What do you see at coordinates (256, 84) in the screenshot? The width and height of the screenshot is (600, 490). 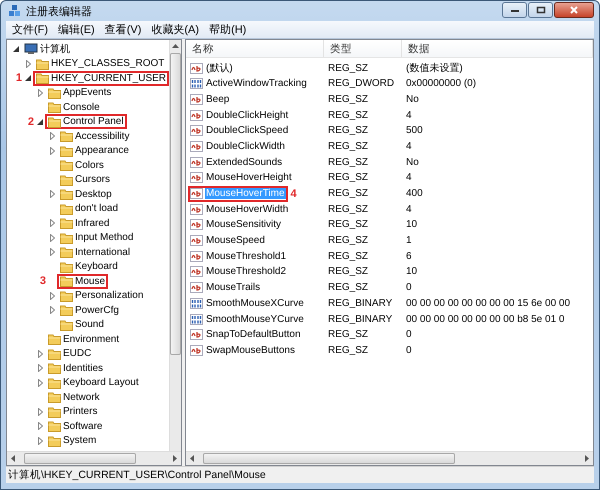 I see `value-name: ActiveWindowTracking` at bounding box center [256, 84].